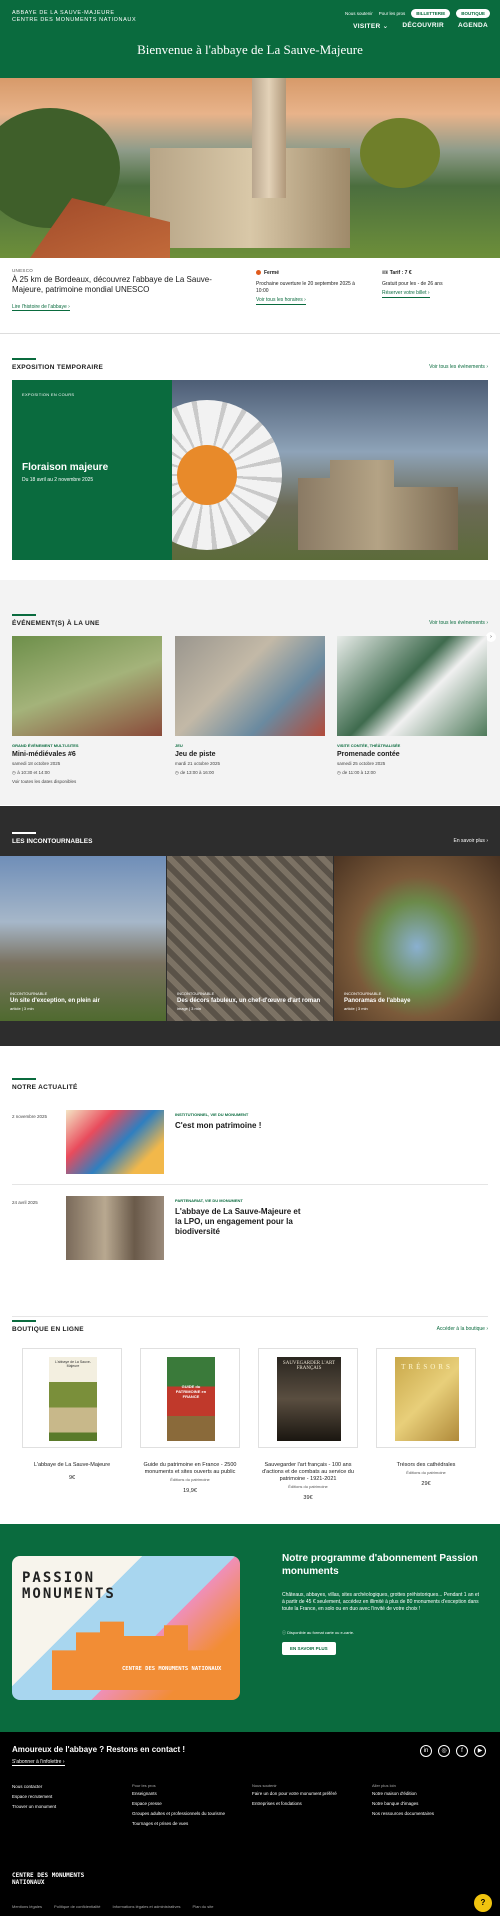  Describe the element at coordinates (250, 773) in the screenshot. I see `event-time-row: ◷ de 13:00 à 16:00` at that location.